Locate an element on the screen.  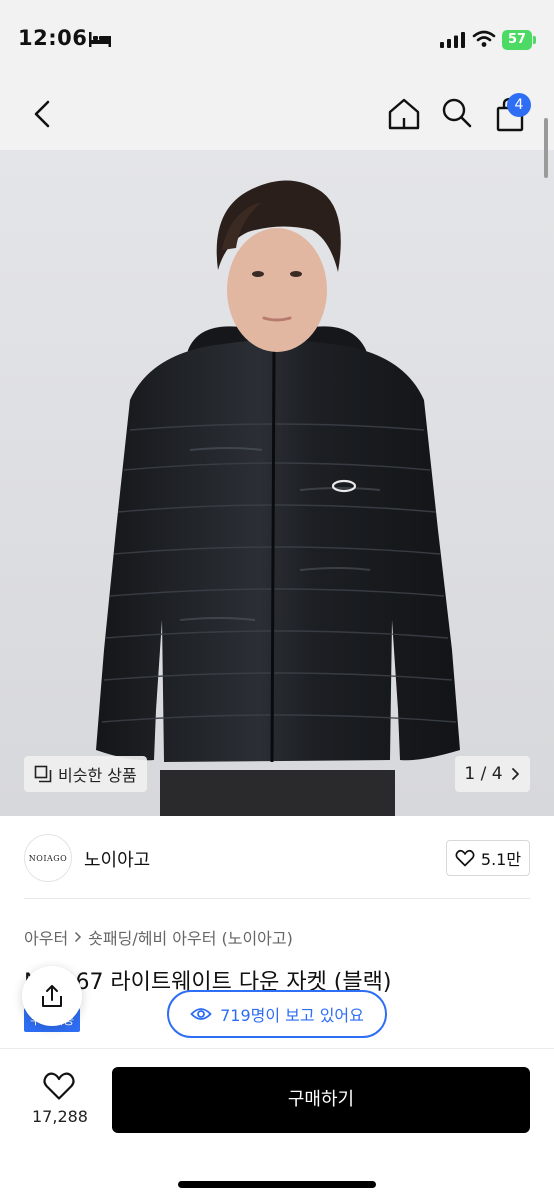
bottom-action-bar: 17,288 구매하기 is located at coordinates (277, 1124).